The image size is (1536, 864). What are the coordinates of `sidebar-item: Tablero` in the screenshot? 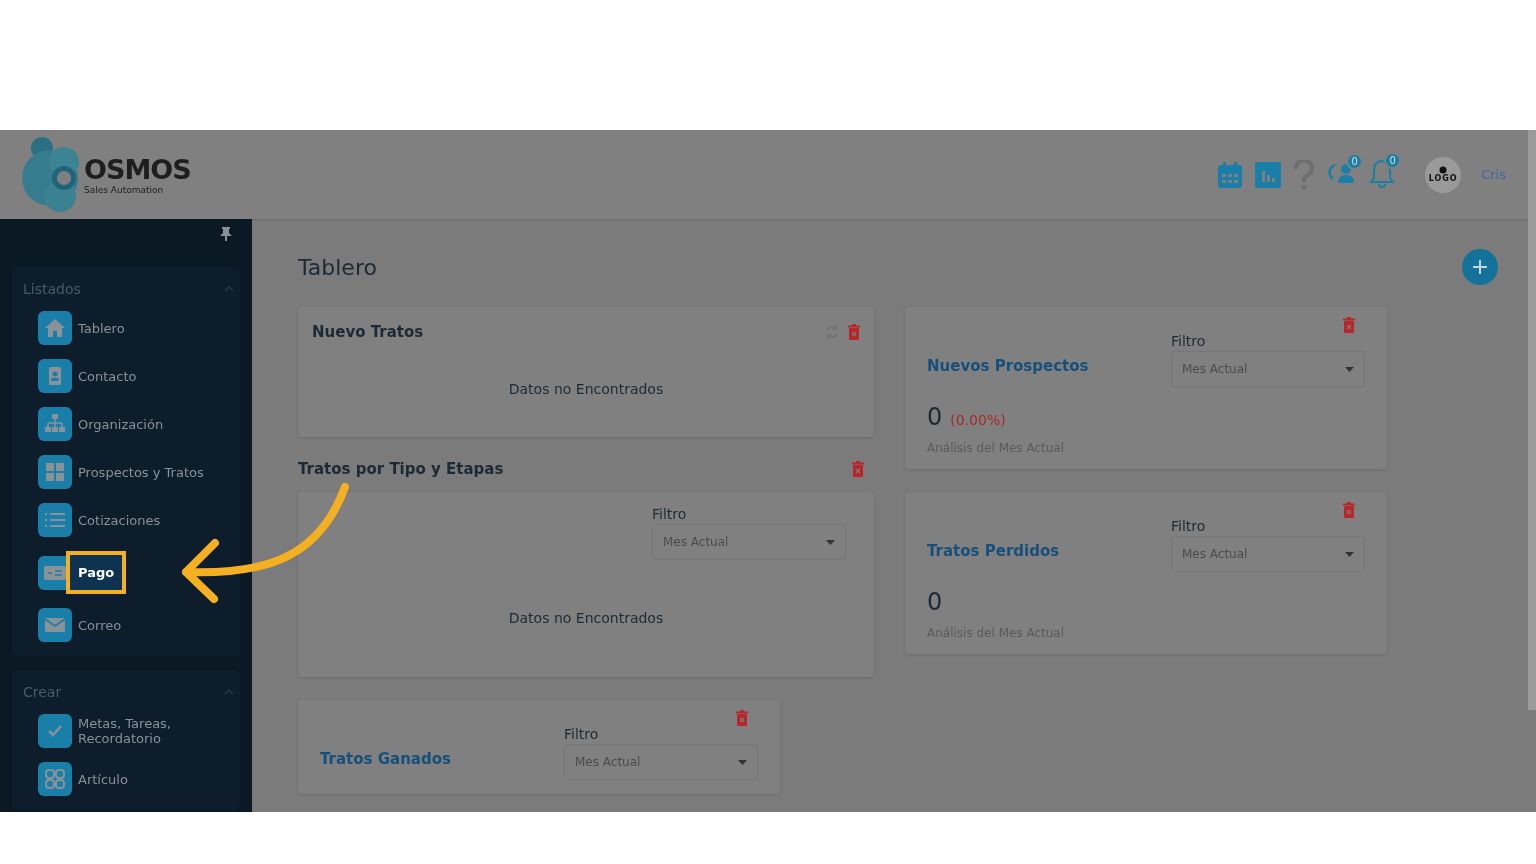 It's located at (136, 328).